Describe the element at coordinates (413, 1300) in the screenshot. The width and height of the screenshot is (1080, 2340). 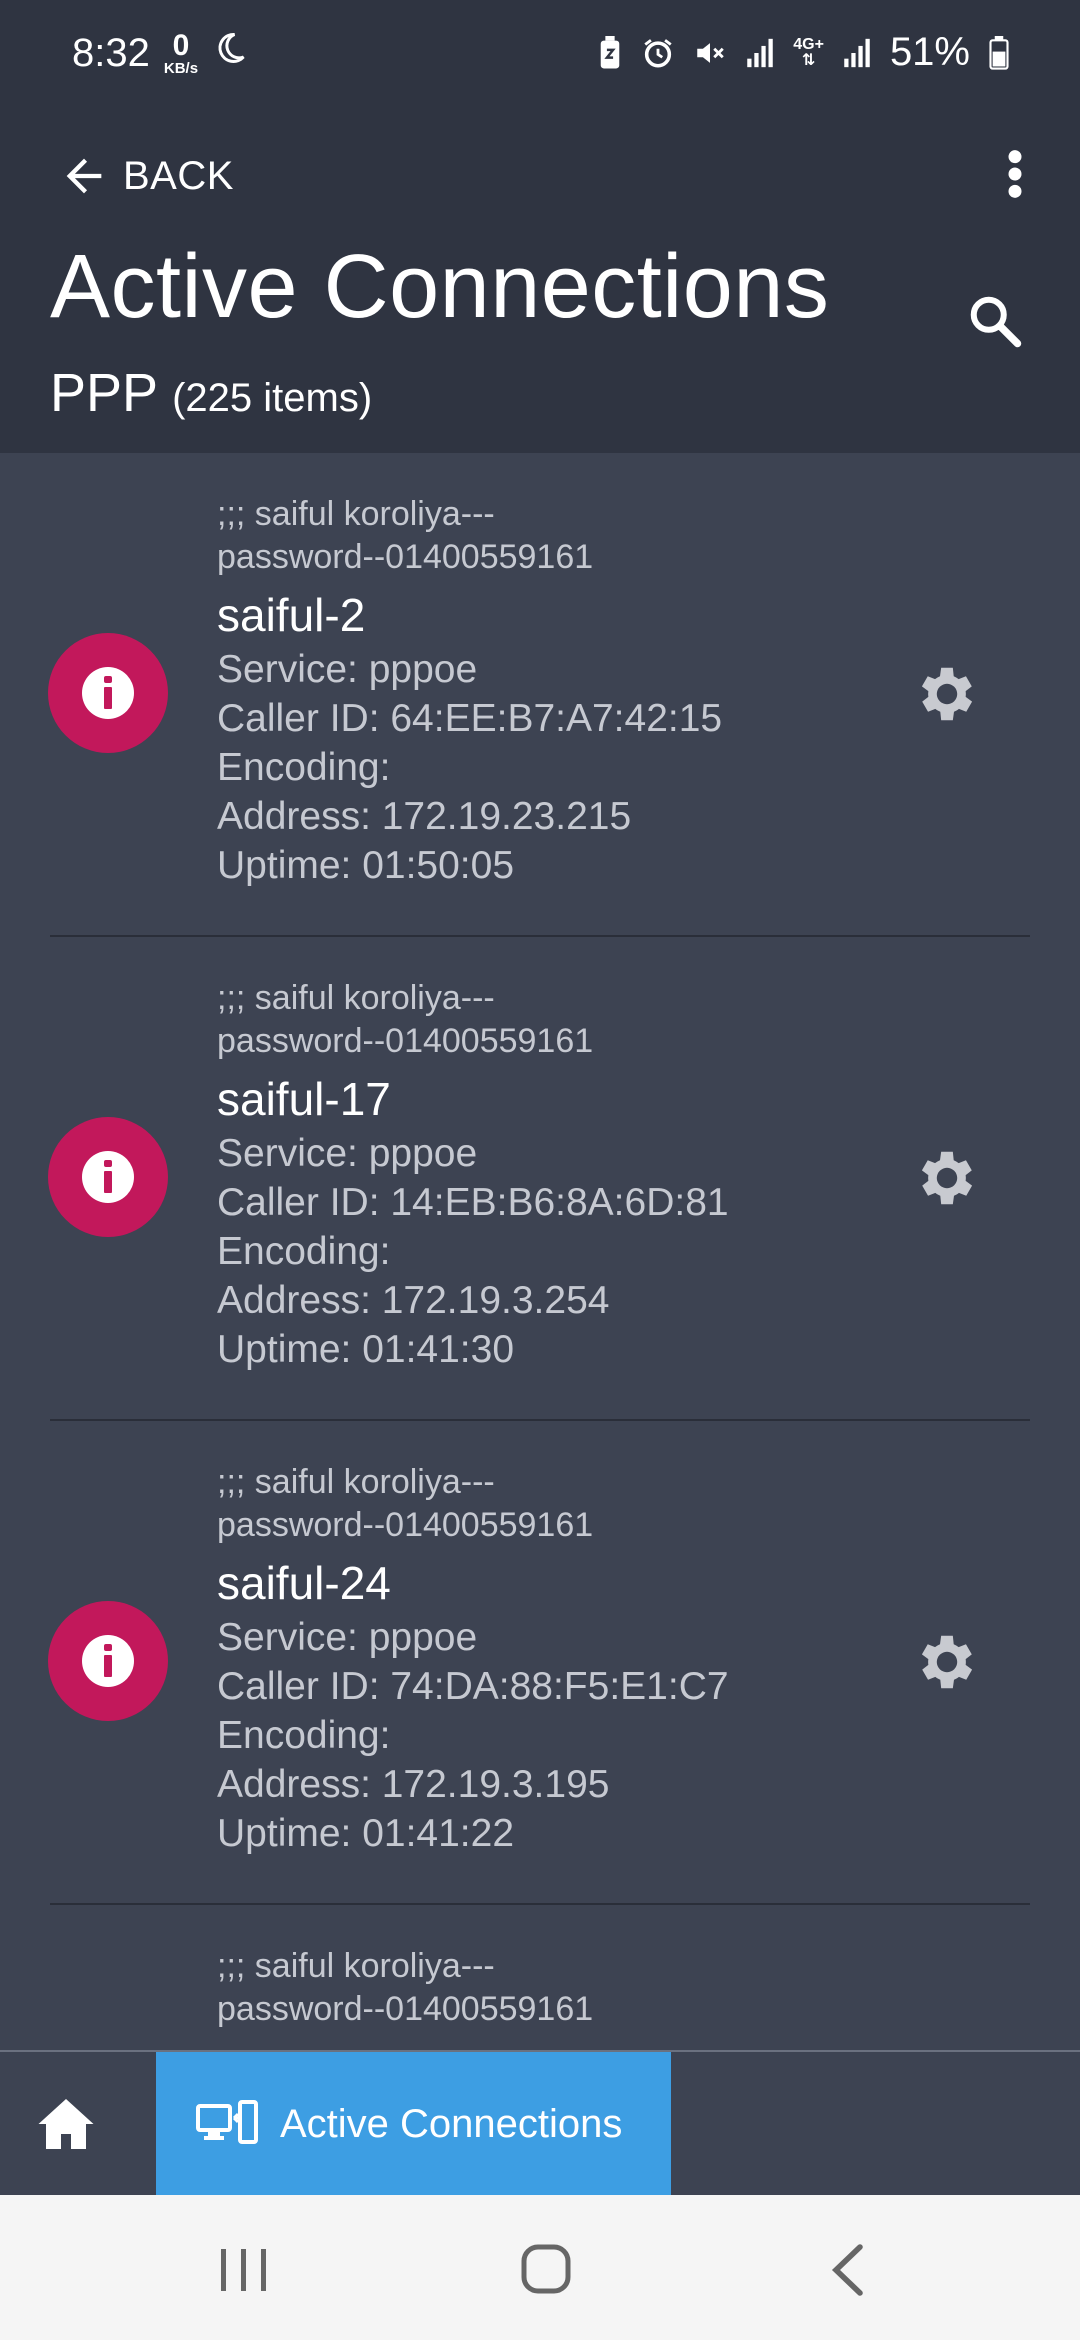
I see `connection-address: Address: 172.19.3.254` at that location.